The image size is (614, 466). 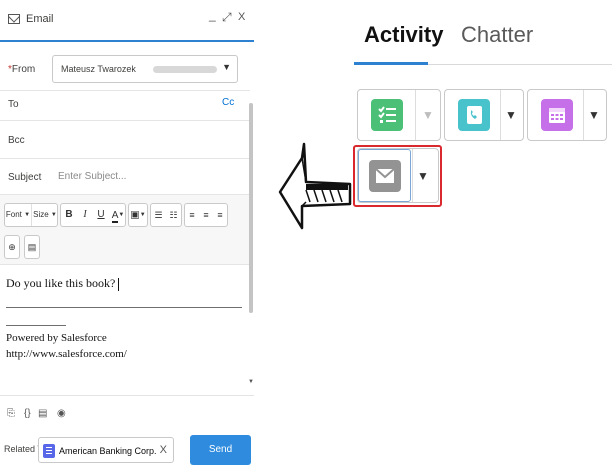 I want to click on composer-header: Email _ ⤢ X, so click(x=127, y=21).